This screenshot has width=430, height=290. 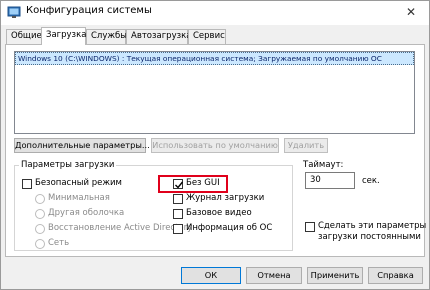 I want to click on tab-startup: Автозагрузка, so click(x=159, y=36).